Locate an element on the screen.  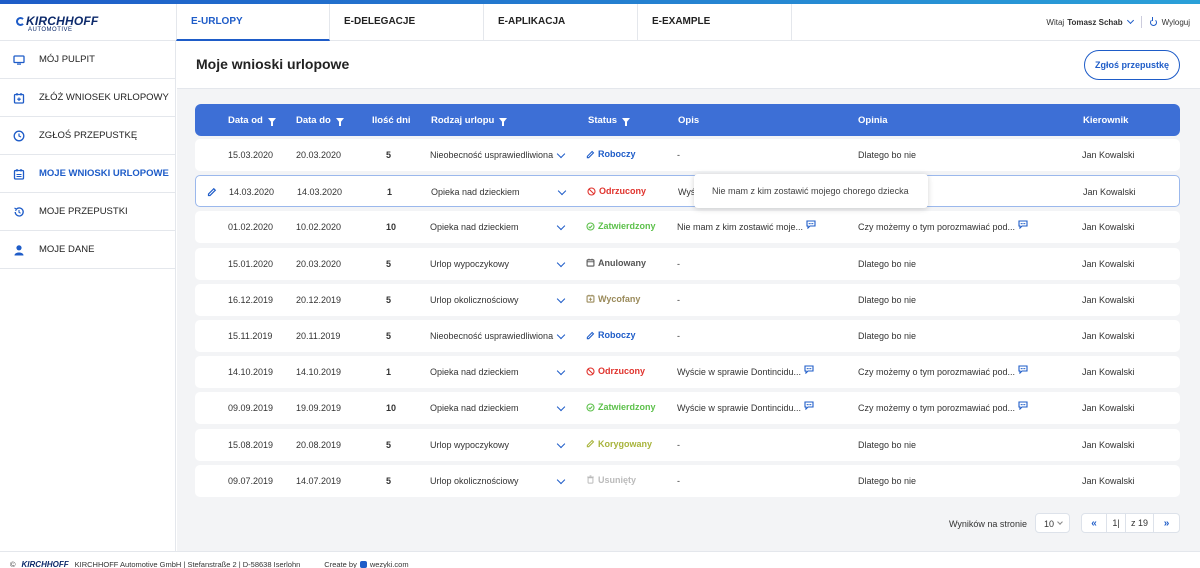
status-badge: Zatwierdzony is located at coordinates (621, 407).